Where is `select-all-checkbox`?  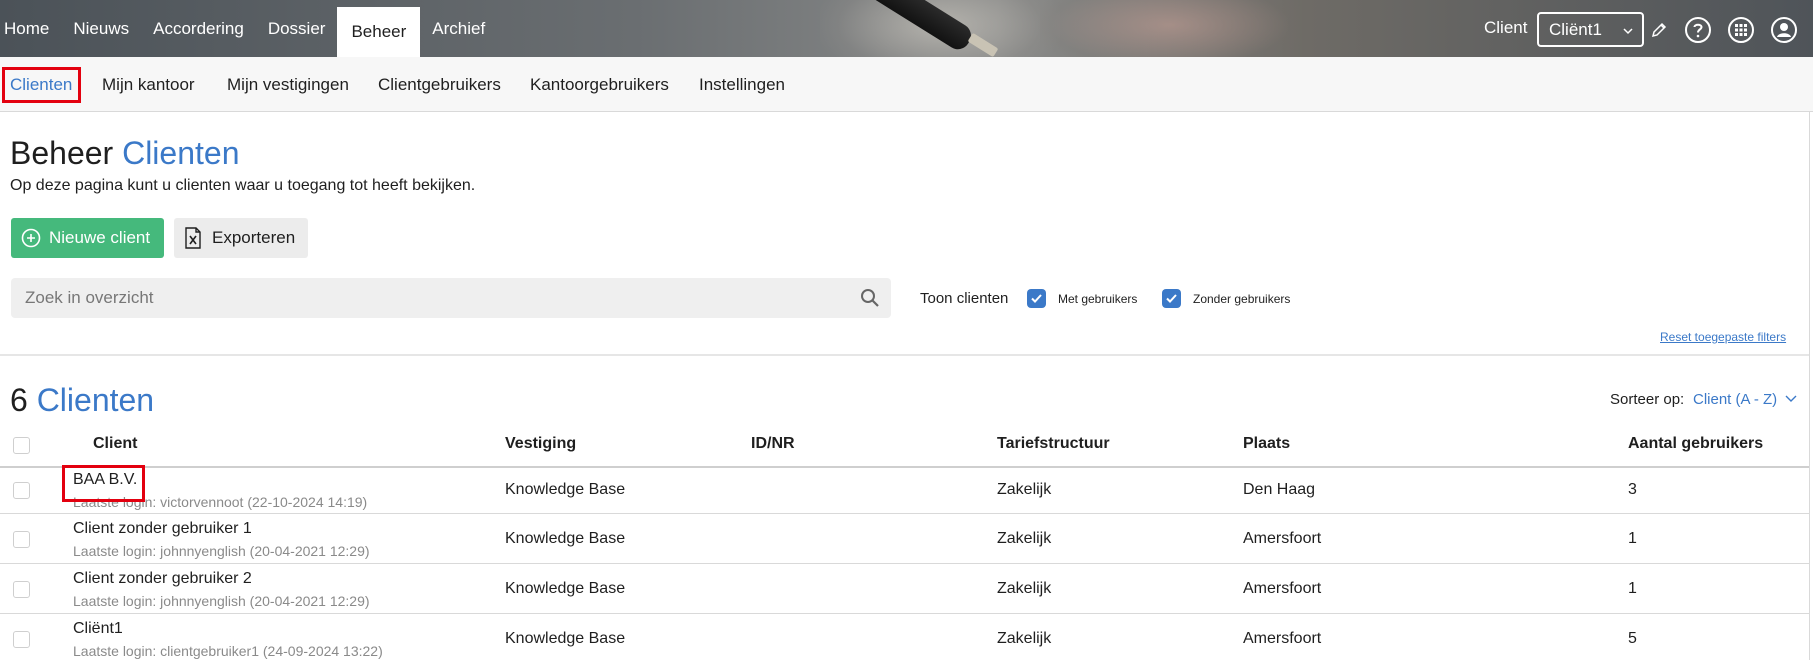 select-all-checkbox is located at coordinates (21, 445).